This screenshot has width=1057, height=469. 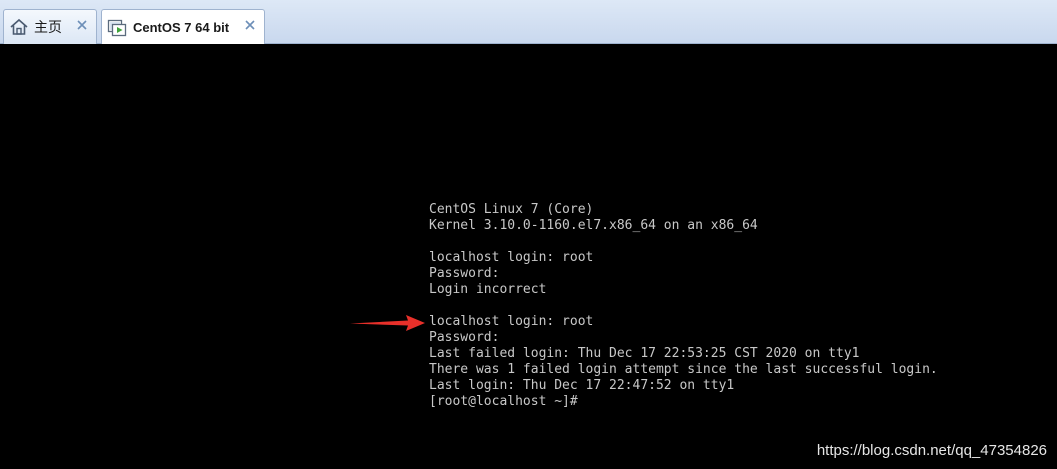 I want to click on tab-home: 主页, so click(x=50, y=26).